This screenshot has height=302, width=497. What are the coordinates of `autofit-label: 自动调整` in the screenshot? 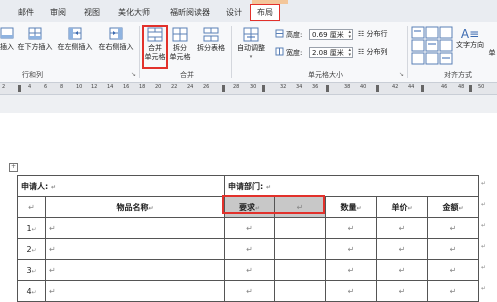 It's located at (251, 48).